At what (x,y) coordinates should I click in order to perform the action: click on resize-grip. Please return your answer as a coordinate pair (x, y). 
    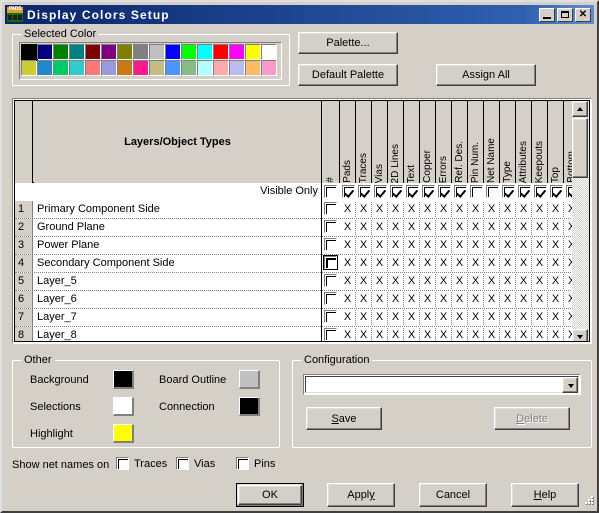
    Looking at the image, I should click on (588, 502).